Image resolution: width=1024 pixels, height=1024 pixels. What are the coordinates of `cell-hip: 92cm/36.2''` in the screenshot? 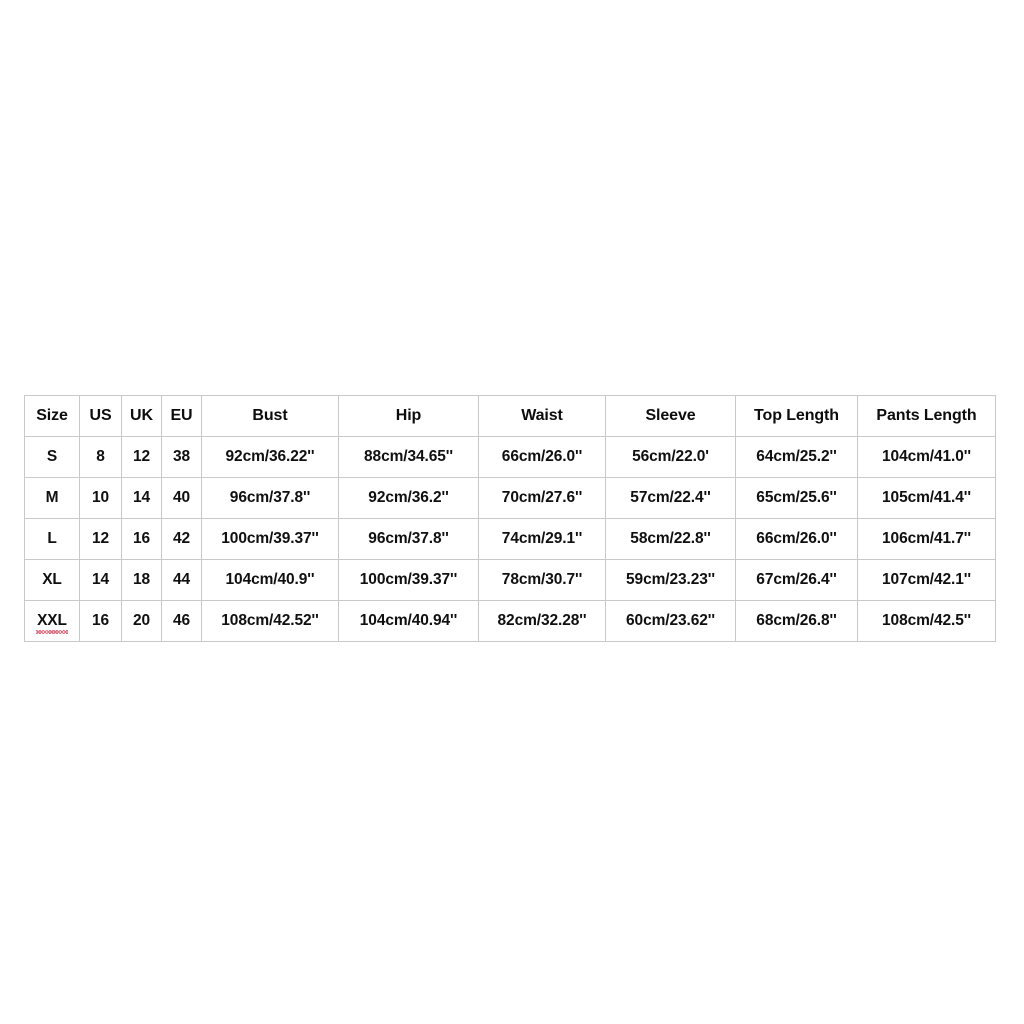 It's located at (408, 498).